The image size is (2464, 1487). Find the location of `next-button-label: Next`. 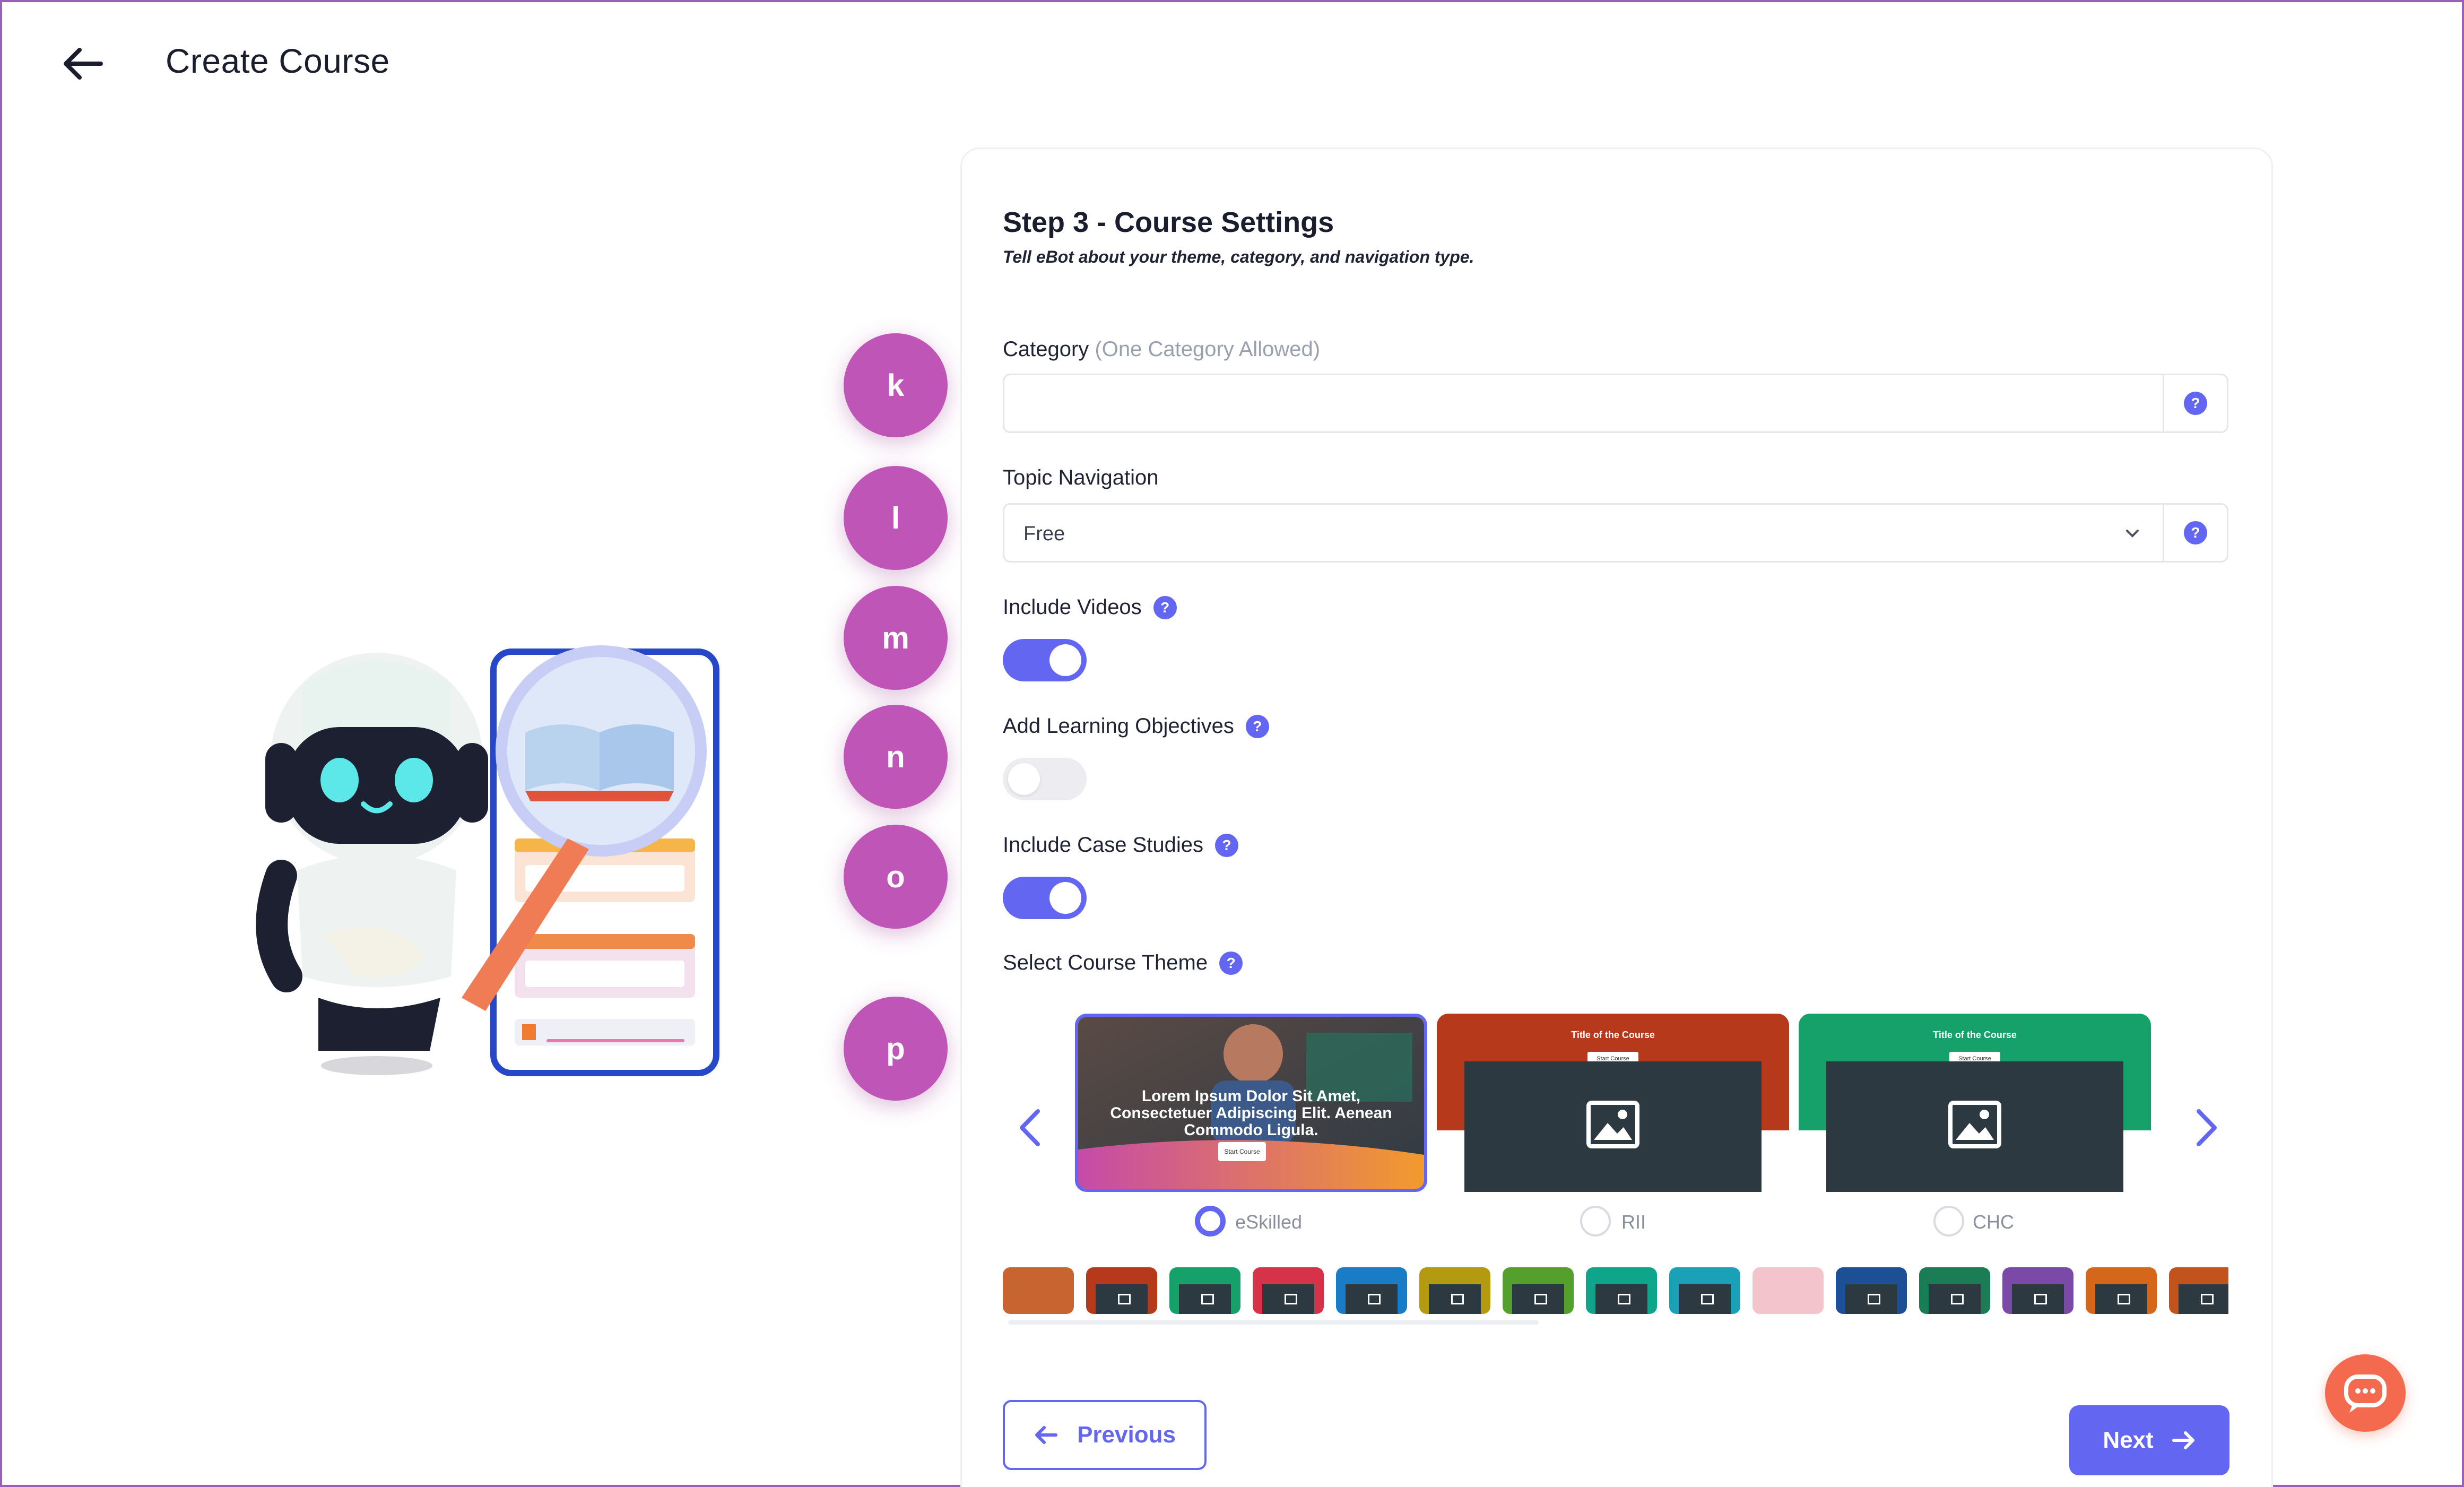

next-button-label: Next is located at coordinates (2128, 1440).